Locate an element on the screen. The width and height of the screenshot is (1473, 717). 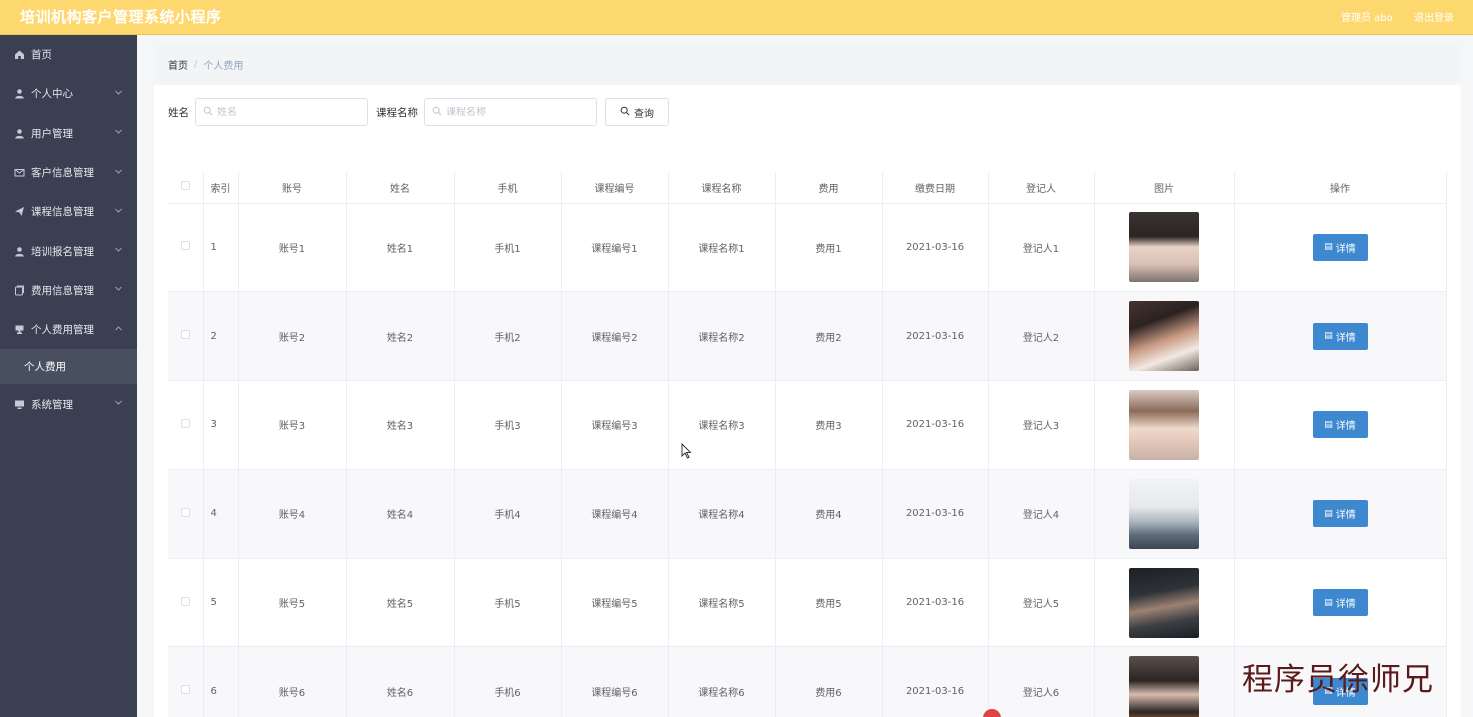
send-icon is located at coordinates (19, 211).